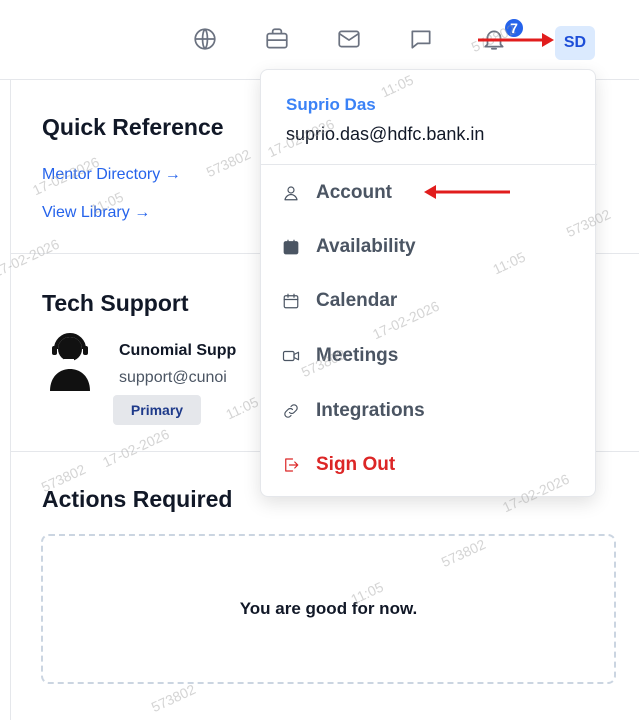 The image size is (639, 720). Describe the element at coordinates (366, 246) in the screenshot. I see `menu-item-label: Availability` at that location.